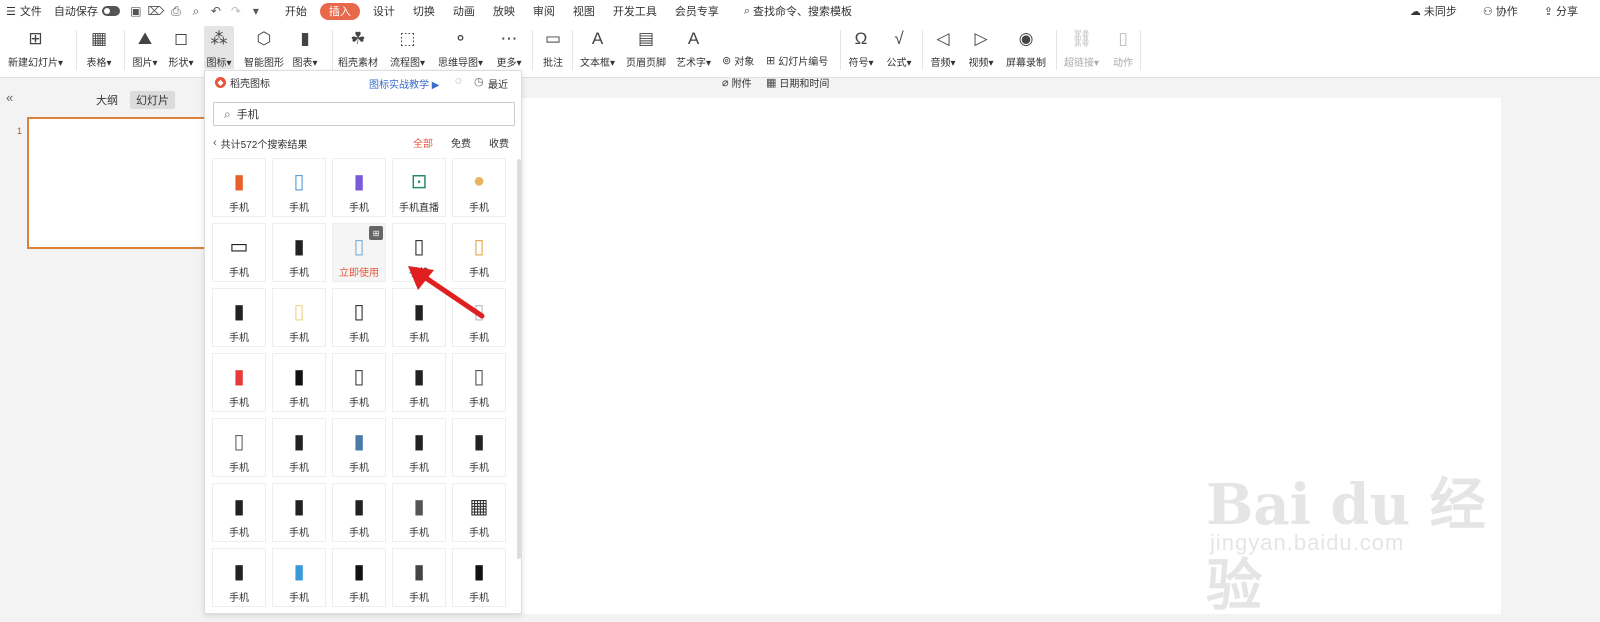  What do you see at coordinates (24, 11) in the screenshot?
I see `file-menu: ☰ 文件` at bounding box center [24, 11].